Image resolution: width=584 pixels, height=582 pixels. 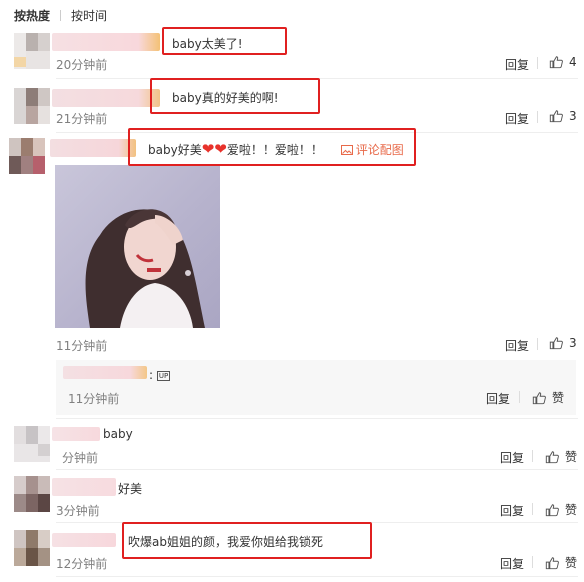 I want to click on heart-emoji: ❤❤, so click(x=214, y=149).